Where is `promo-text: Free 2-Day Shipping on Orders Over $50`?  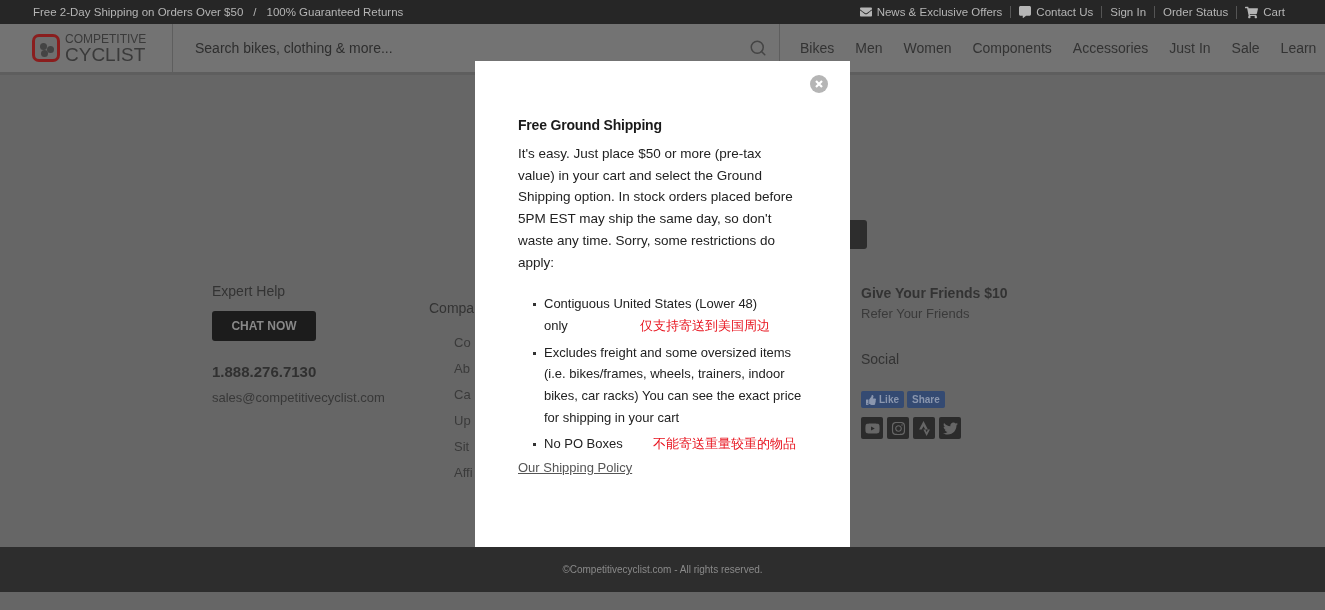
promo-text: Free 2-Day Shipping on Orders Over $50 is located at coordinates (138, 12).